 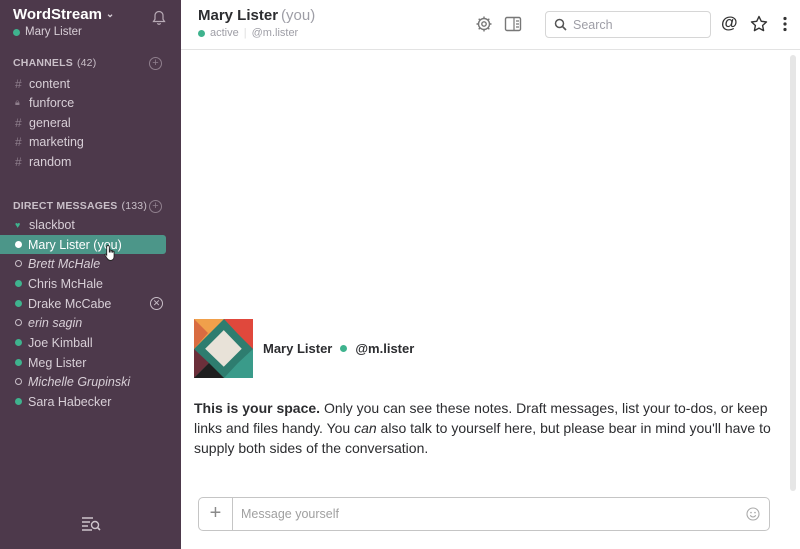 What do you see at coordinates (731, 23) in the screenshot?
I see `mentions-icon: @` at bounding box center [731, 23].